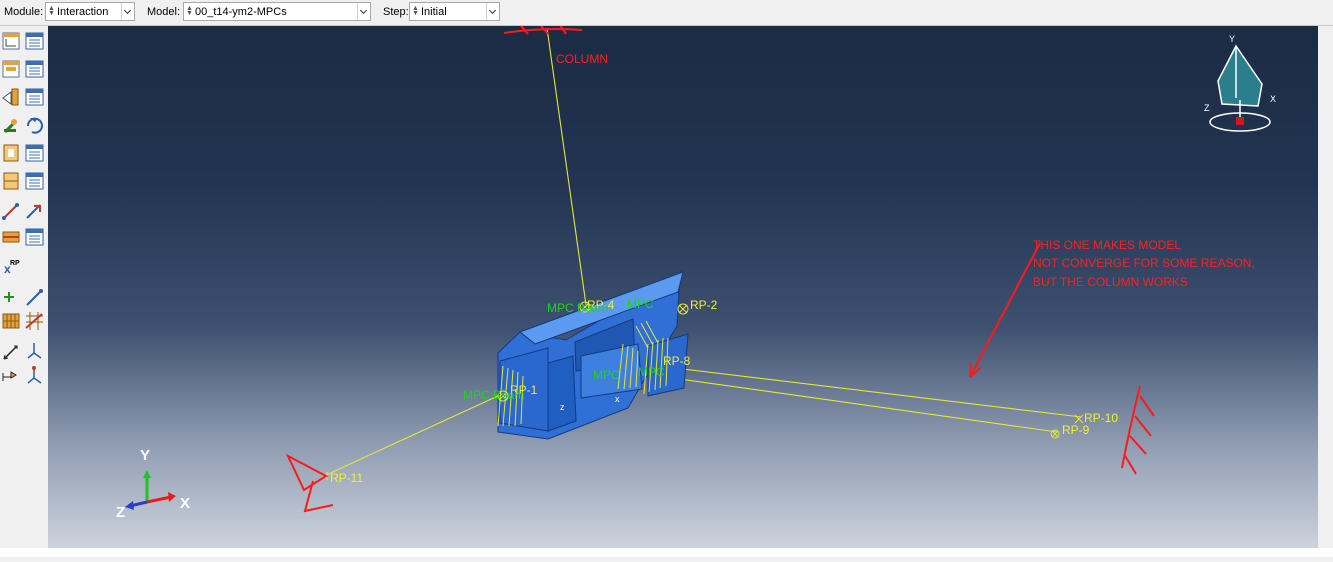 This screenshot has width=1333, height=562. What do you see at coordinates (145, 455) in the screenshot?
I see `triad-y-label: Y` at bounding box center [145, 455].